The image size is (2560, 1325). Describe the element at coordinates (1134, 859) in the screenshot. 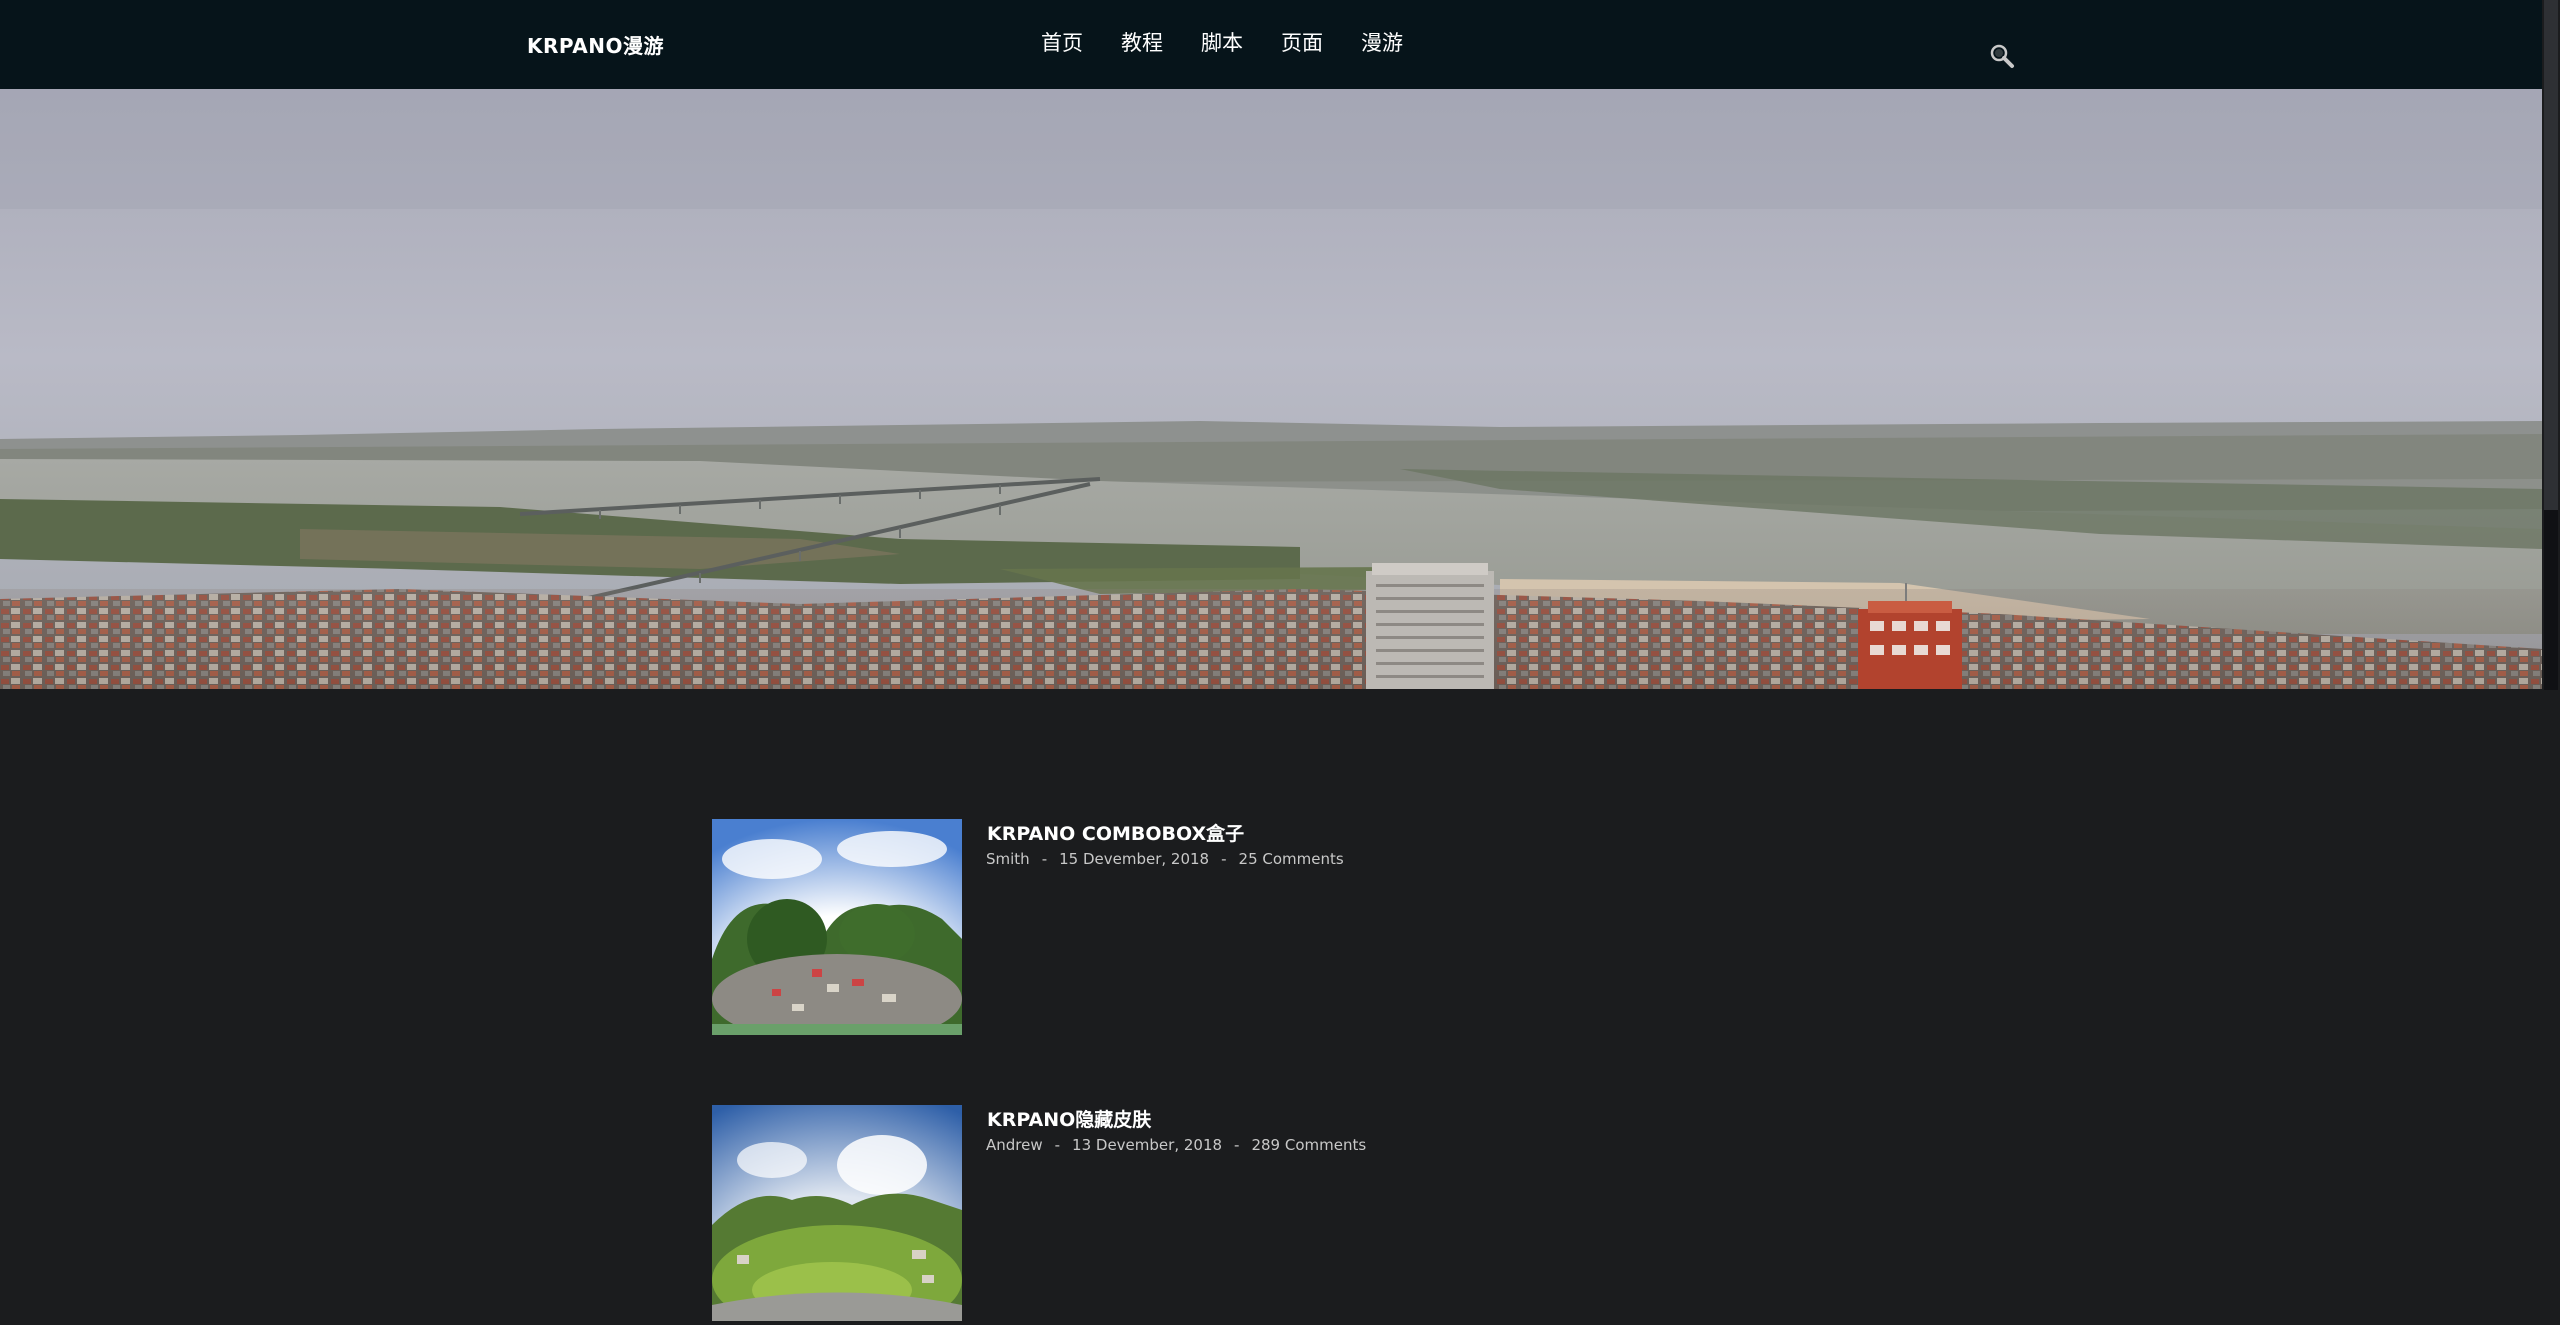

I see `post-date: 15 Devember, 2018` at that location.